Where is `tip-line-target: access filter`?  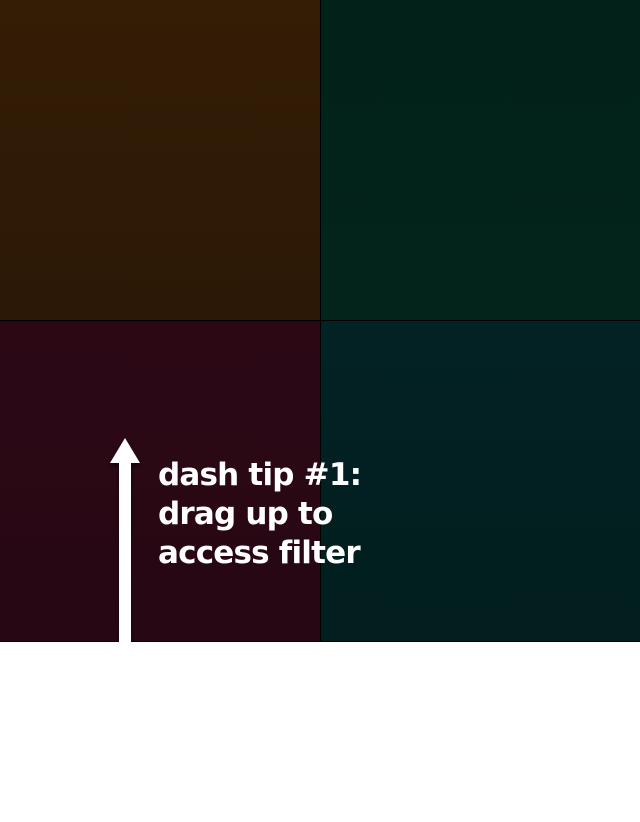 tip-line-target: access filter is located at coordinates (259, 553).